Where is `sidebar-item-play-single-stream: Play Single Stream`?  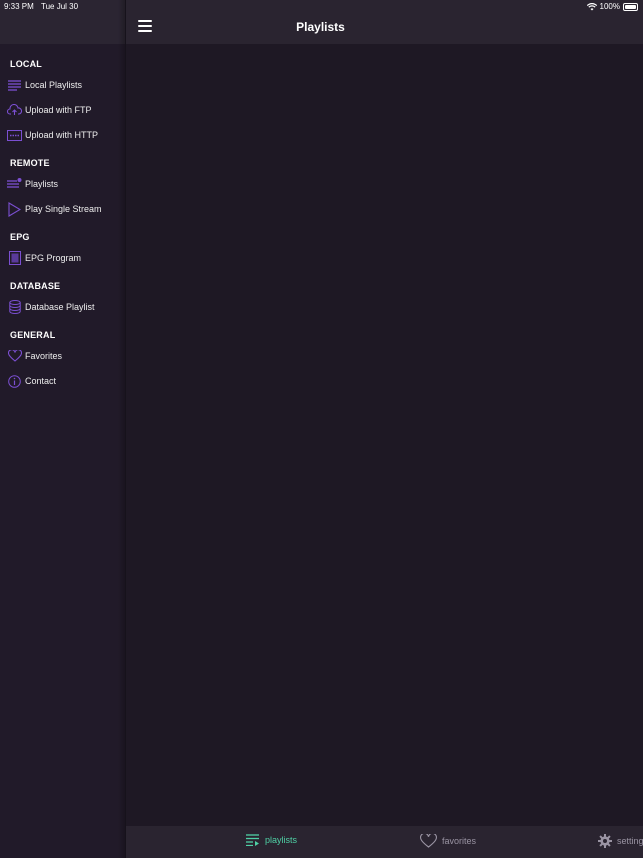 sidebar-item-play-single-stream: Play Single Stream is located at coordinates (63, 209).